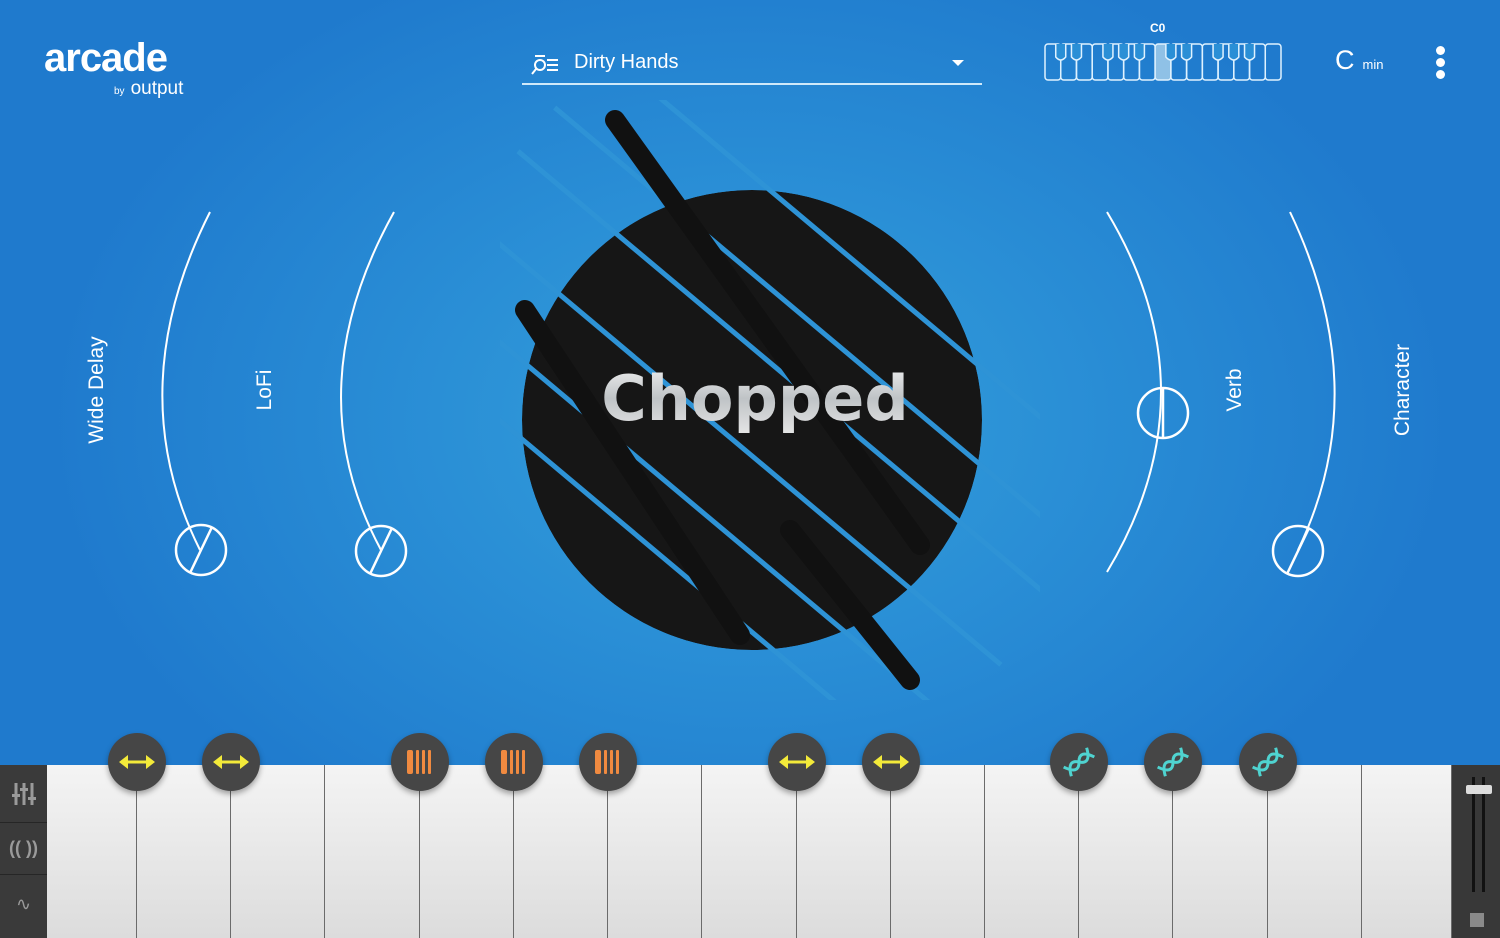  What do you see at coordinates (1134, 392) in the screenshot?
I see `verb-arc` at bounding box center [1134, 392].